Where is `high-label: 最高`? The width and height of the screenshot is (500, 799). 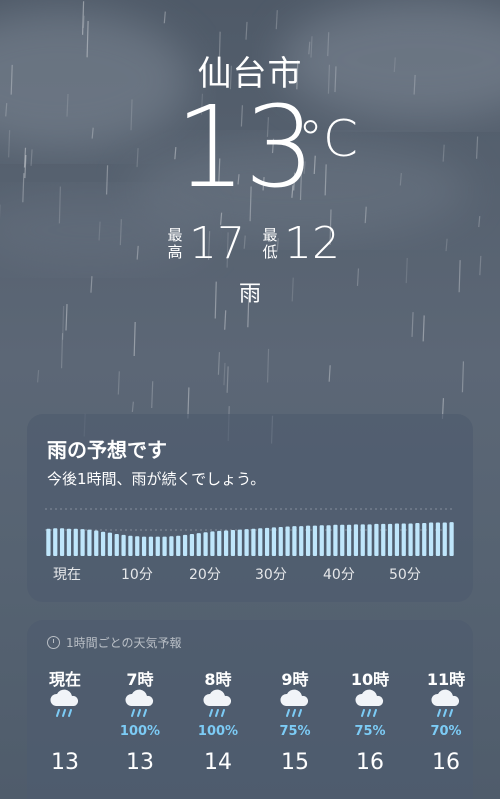 high-label: 最高 is located at coordinates (175, 243).